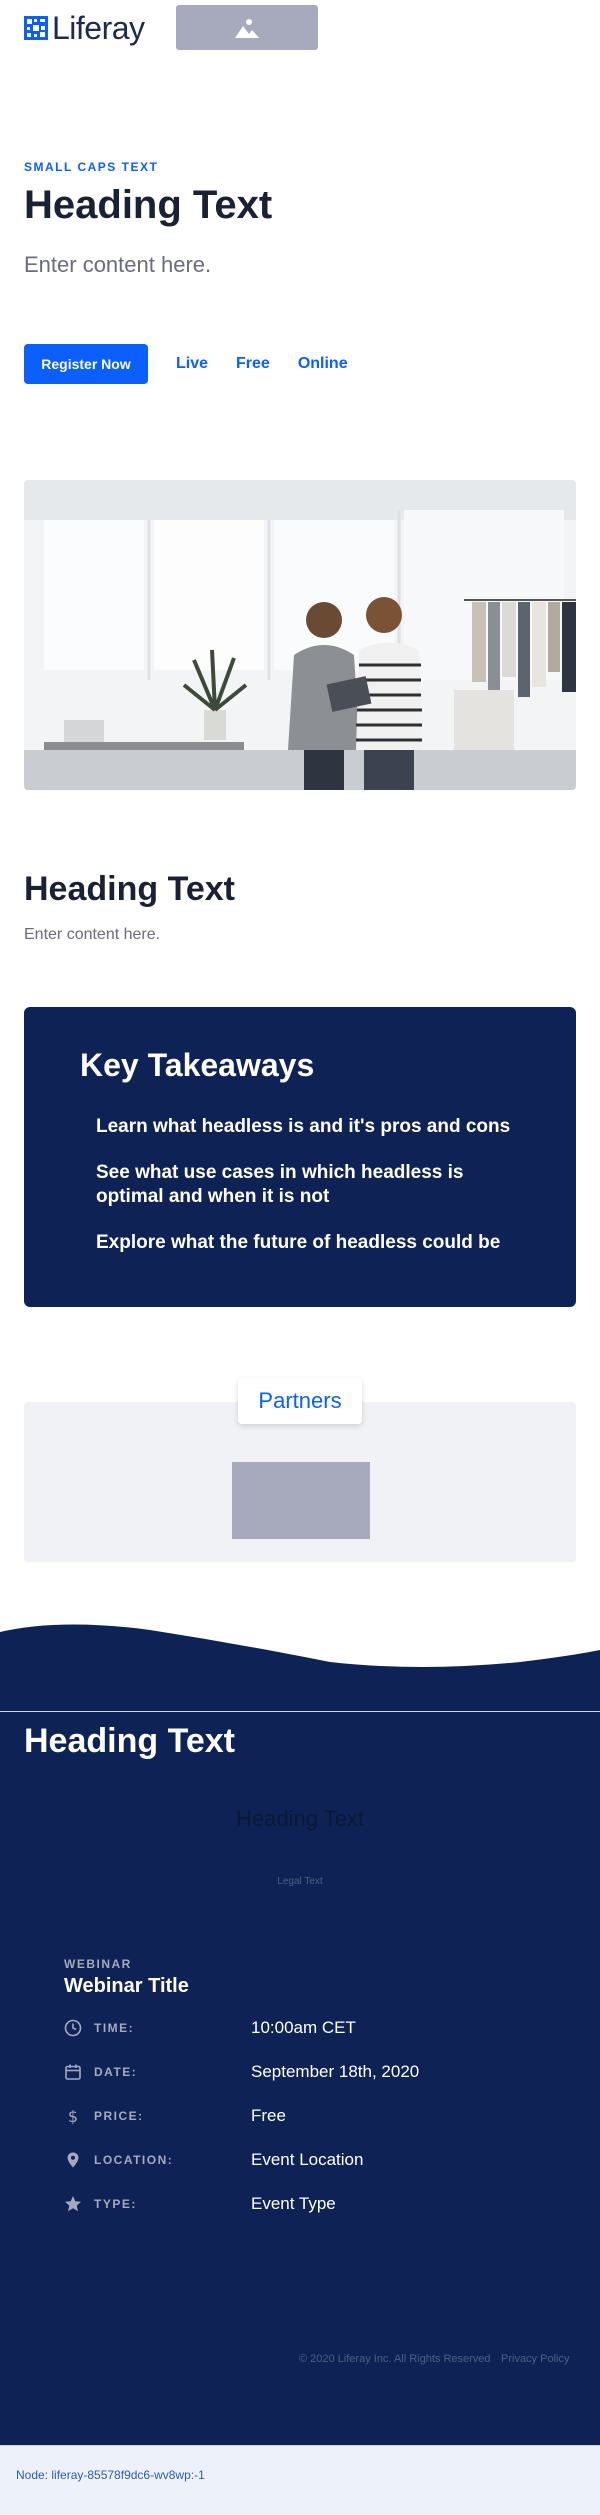  I want to click on detail-location: LOCATION: Event Location, so click(304, 2160).